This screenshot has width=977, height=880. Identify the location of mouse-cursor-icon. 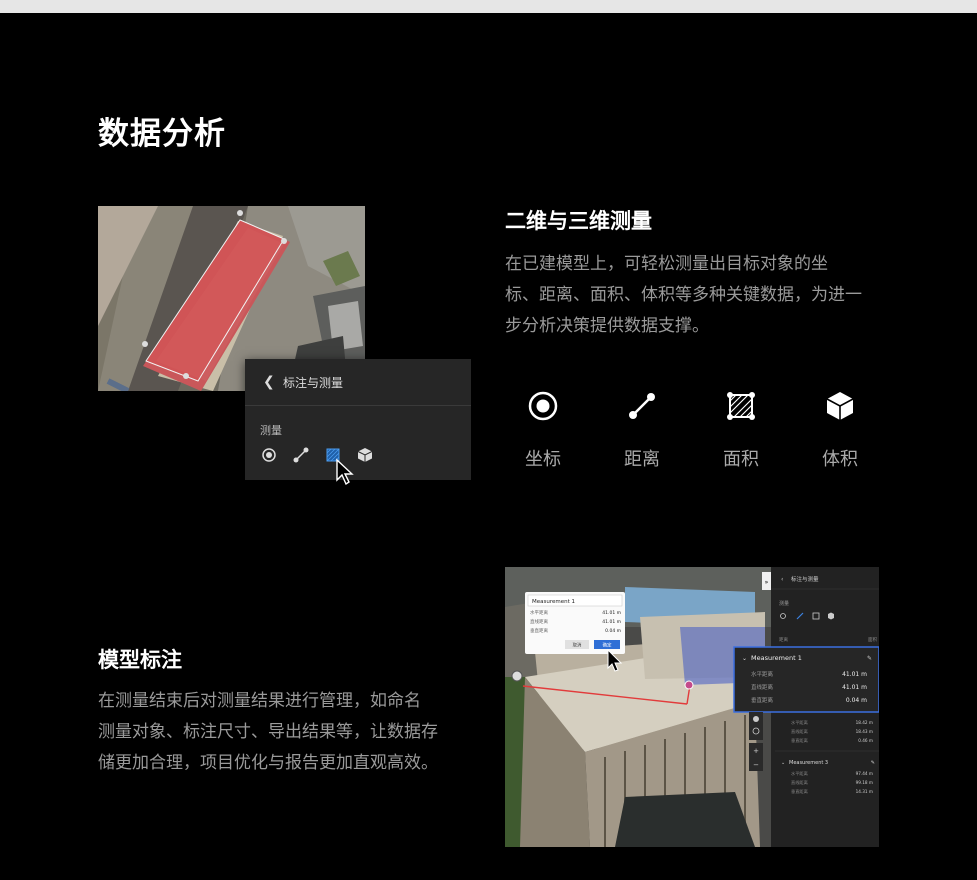
(345, 472).